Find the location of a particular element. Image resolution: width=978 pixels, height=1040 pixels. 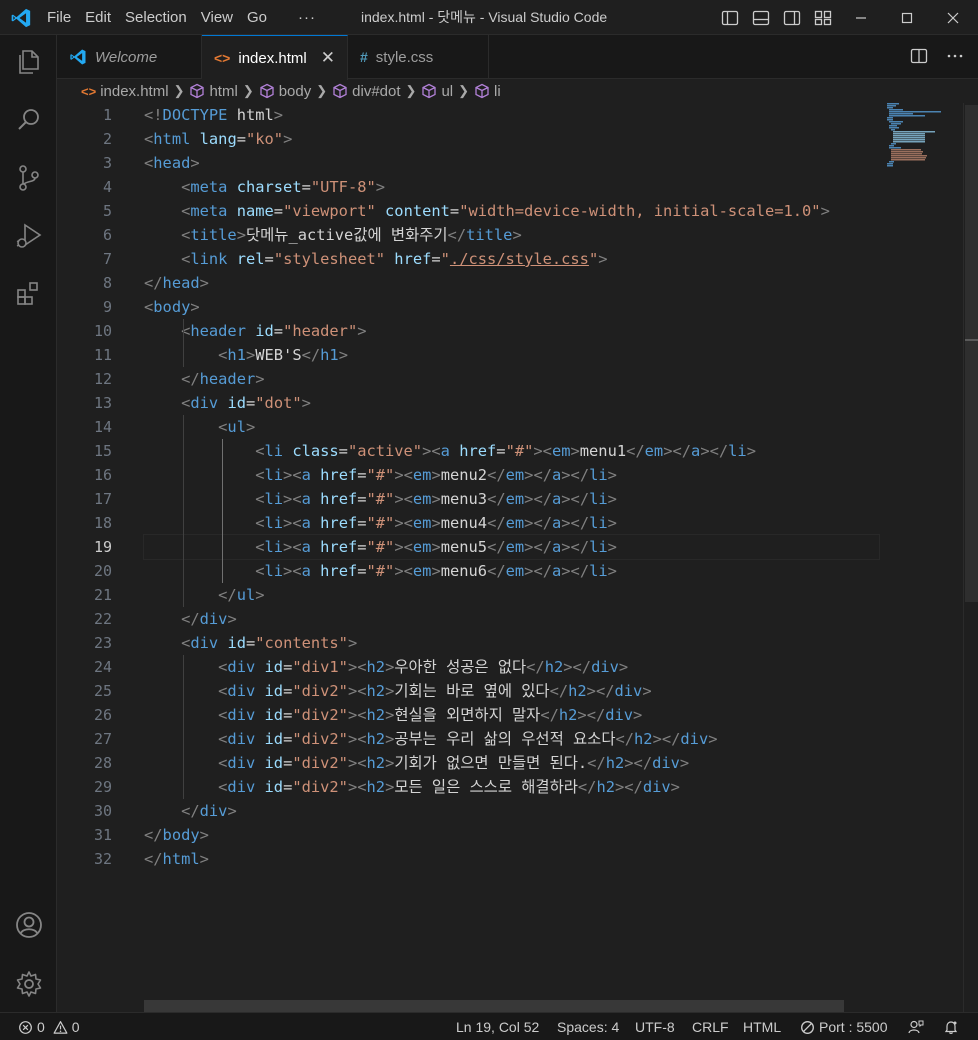

code-token: id is located at coordinates (274, 739).